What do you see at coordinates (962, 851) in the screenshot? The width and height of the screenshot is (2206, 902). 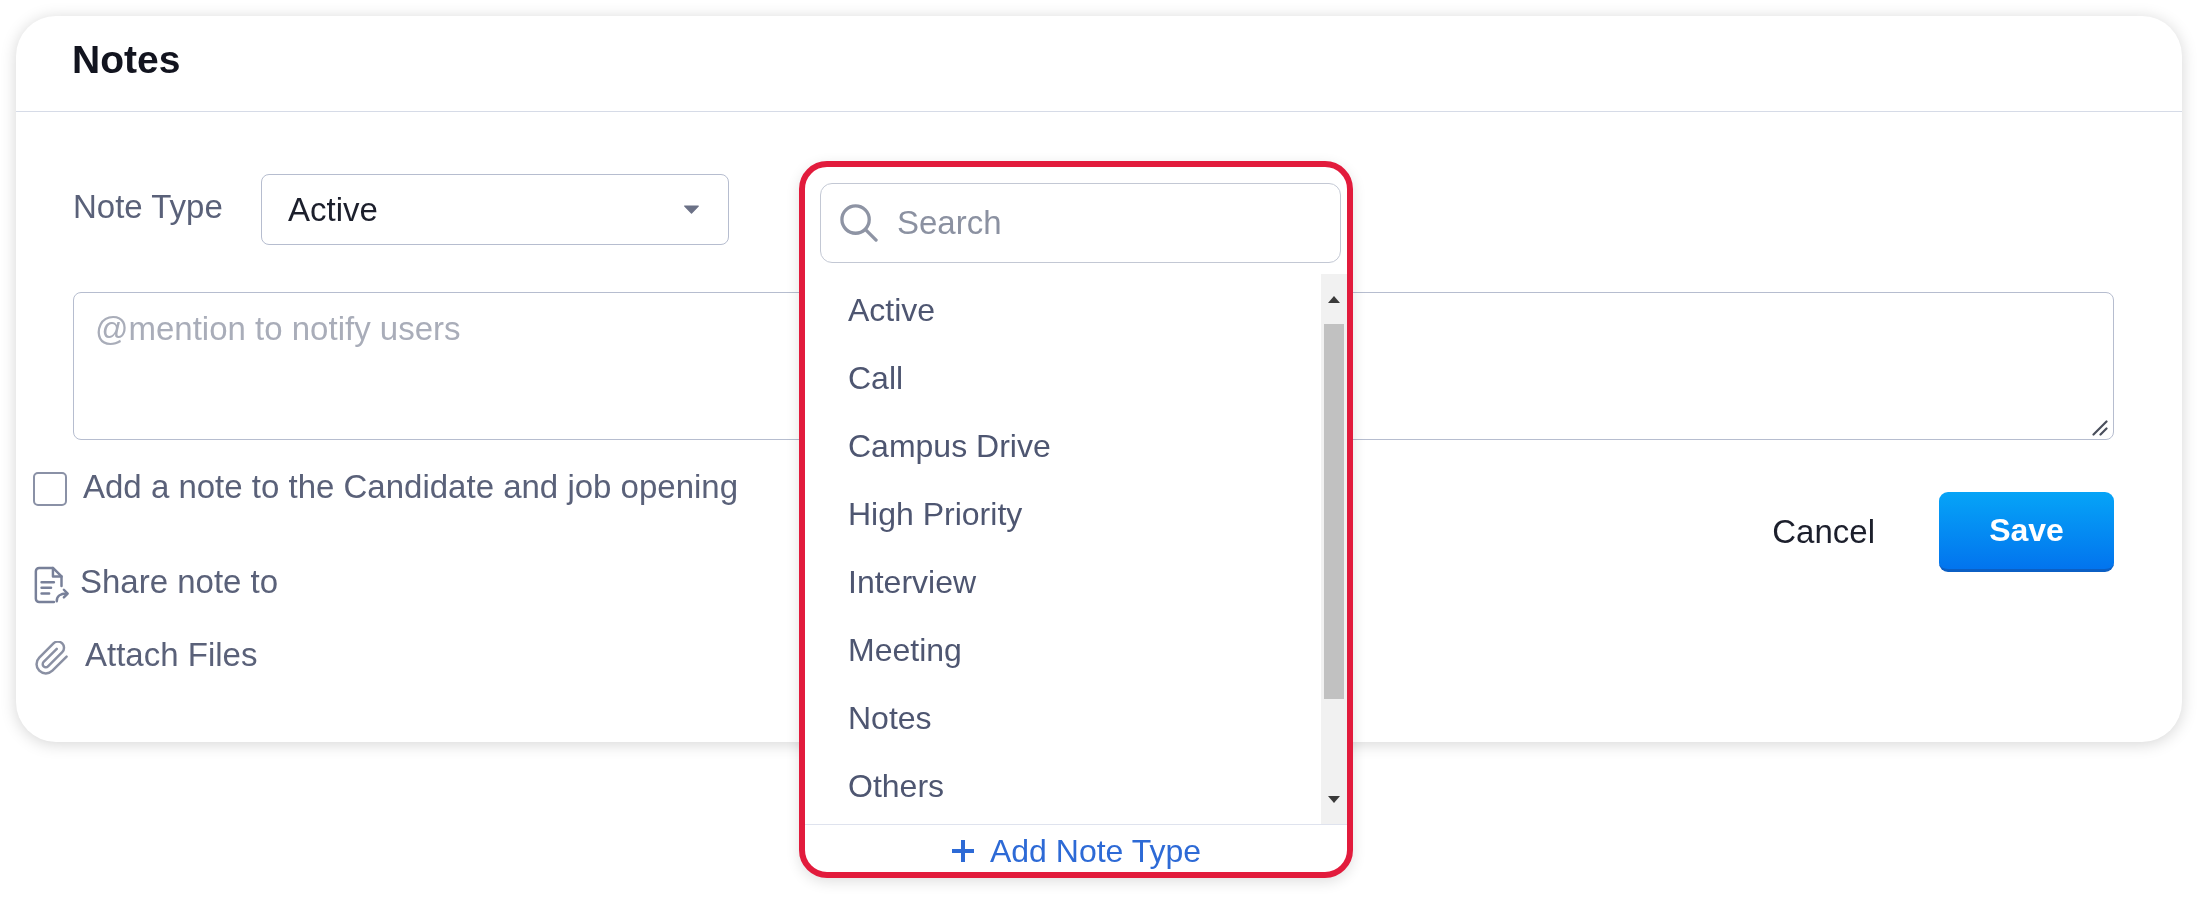 I see `plus-icon` at bounding box center [962, 851].